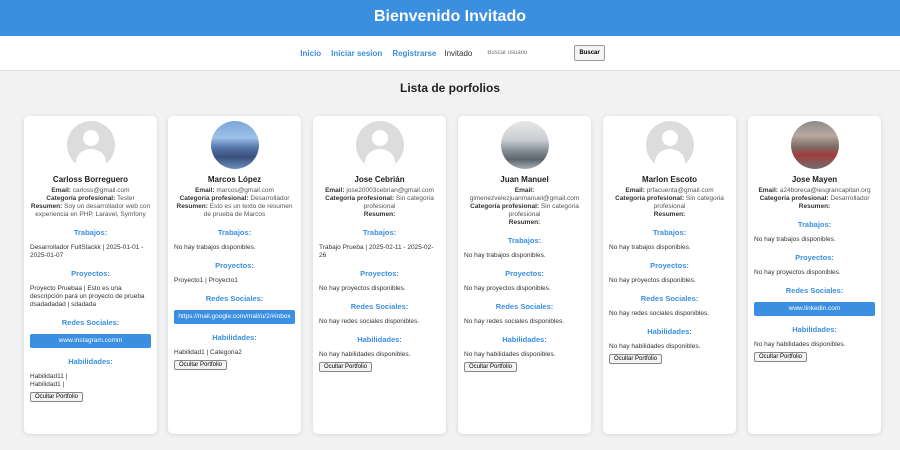  What do you see at coordinates (125, 198) in the screenshot?
I see `category-value: Tester` at bounding box center [125, 198].